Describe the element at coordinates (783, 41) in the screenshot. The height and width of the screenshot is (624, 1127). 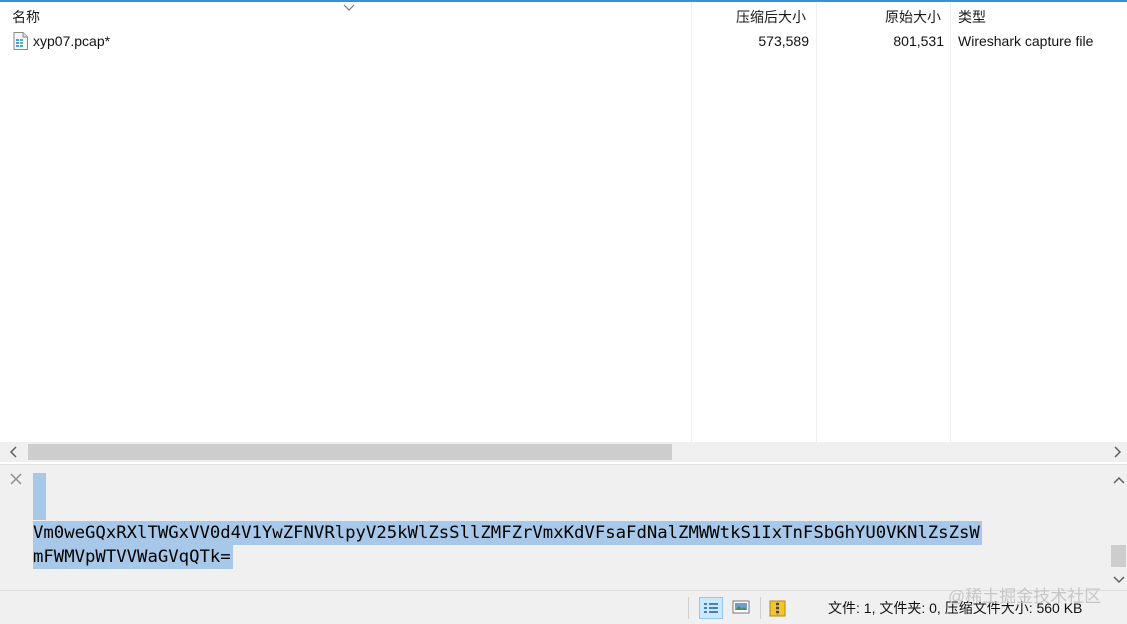
I see `file-compressed-size: 573,589` at that location.